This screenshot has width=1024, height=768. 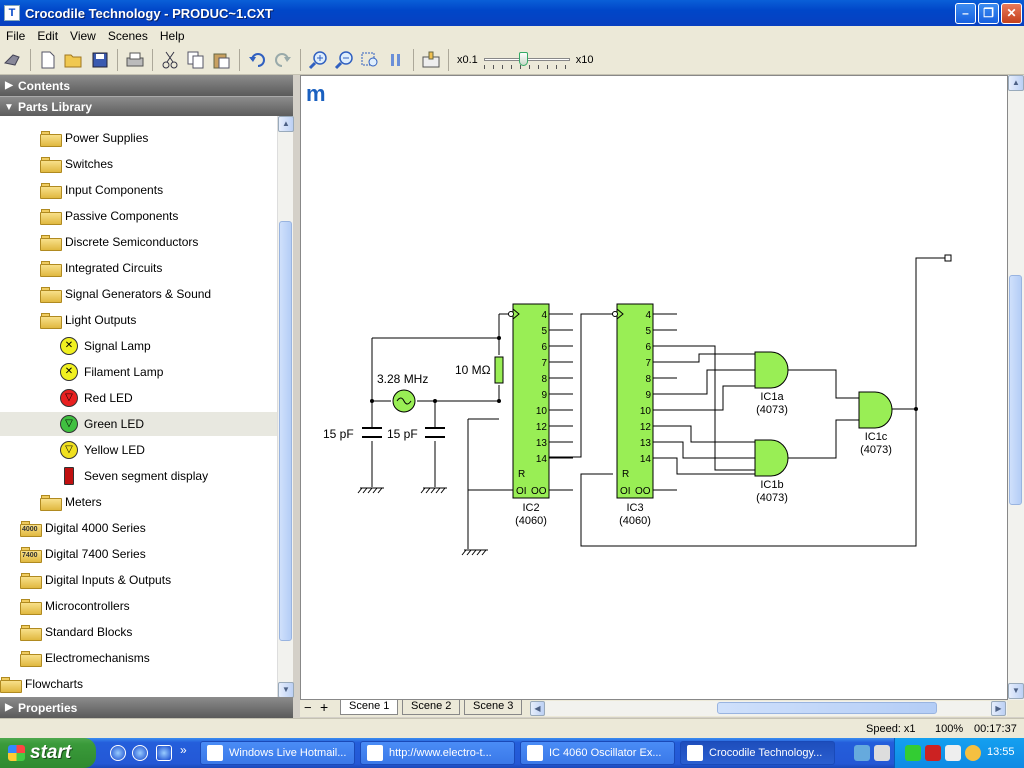 I want to click on quicklaunch-more-icon: », so click(x=183, y=750).